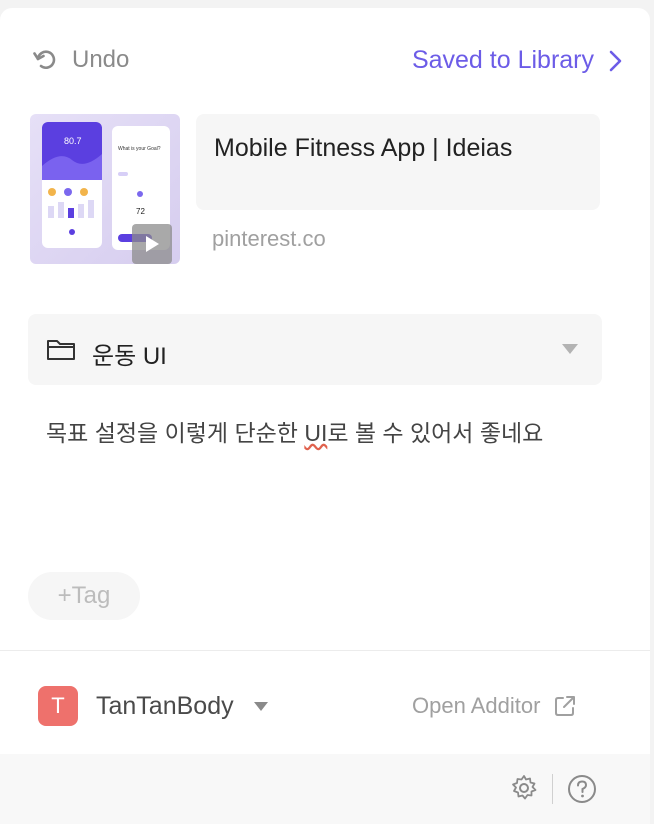  What do you see at coordinates (105, 189) in the screenshot?
I see `pin-thumbnail: 80.7 What is your Goal? 72` at bounding box center [105, 189].